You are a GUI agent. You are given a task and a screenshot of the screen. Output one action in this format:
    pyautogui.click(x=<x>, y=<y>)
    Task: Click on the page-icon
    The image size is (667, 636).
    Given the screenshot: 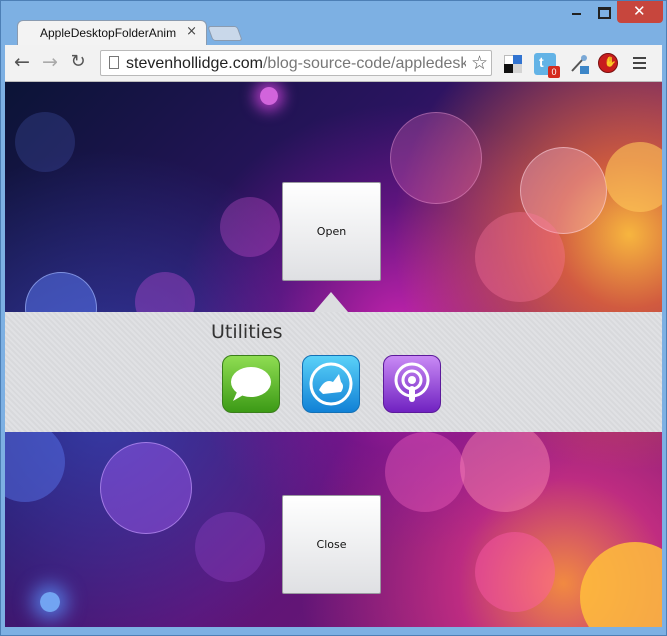 What is the action you would take?
    pyautogui.click(x=114, y=62)
    